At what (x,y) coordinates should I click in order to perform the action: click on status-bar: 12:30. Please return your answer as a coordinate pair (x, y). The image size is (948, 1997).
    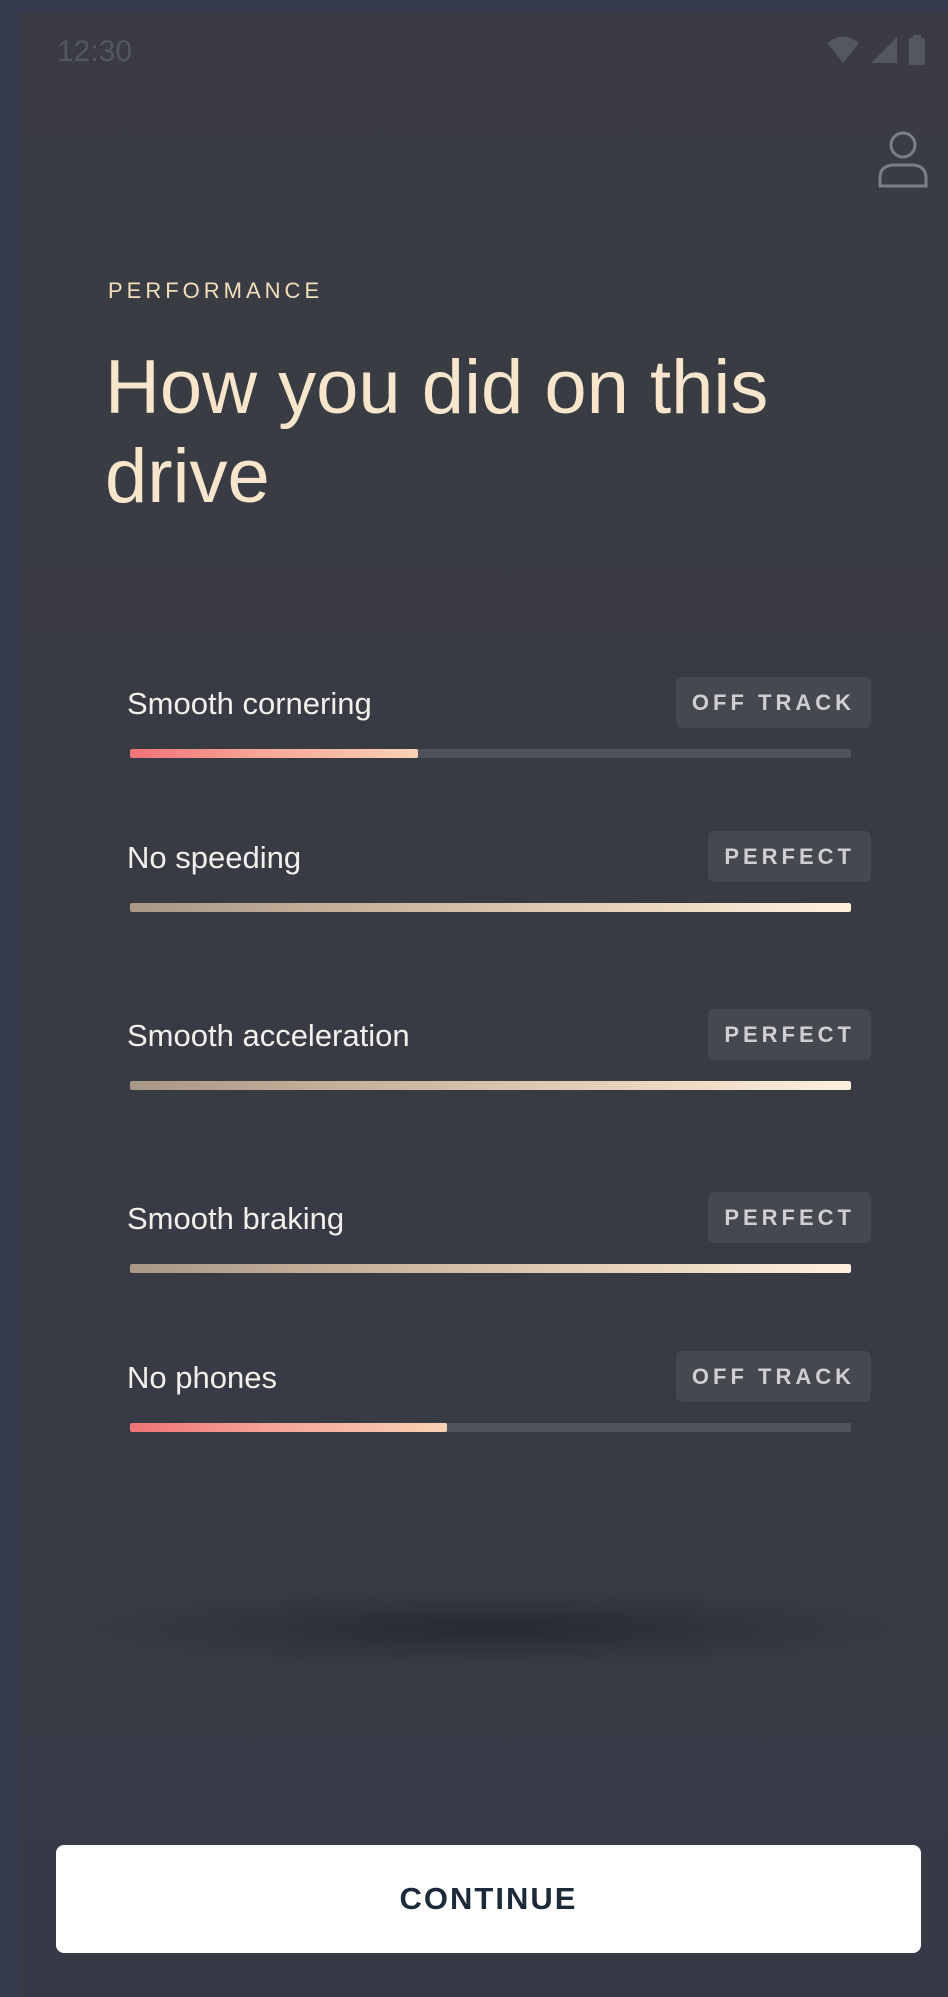
    Looking at the image, I should click on (483, 49).